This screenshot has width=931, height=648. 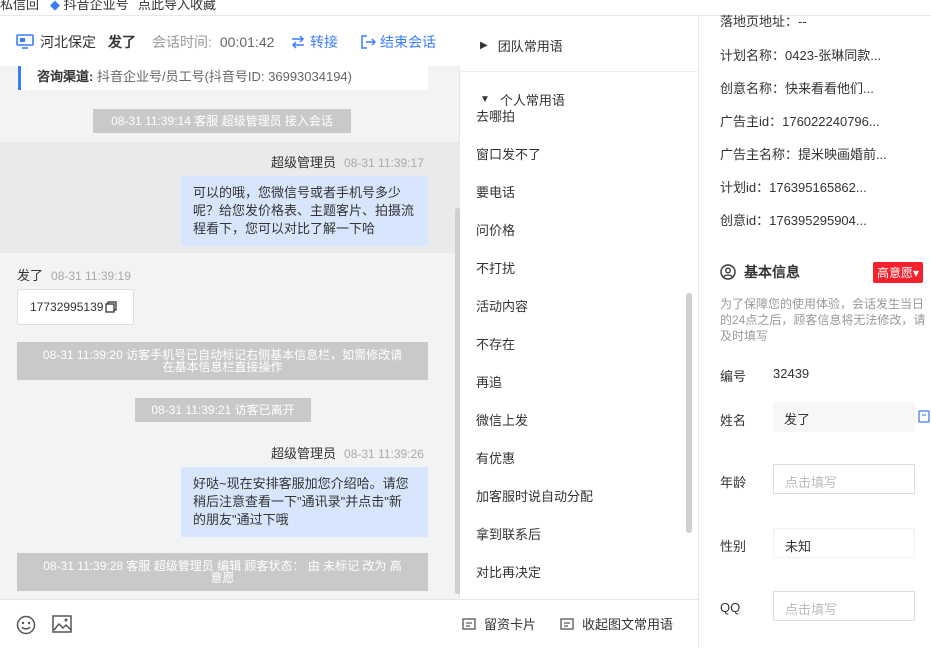 I want to click on age-input: 点击填写, so click(x=844, y=479).